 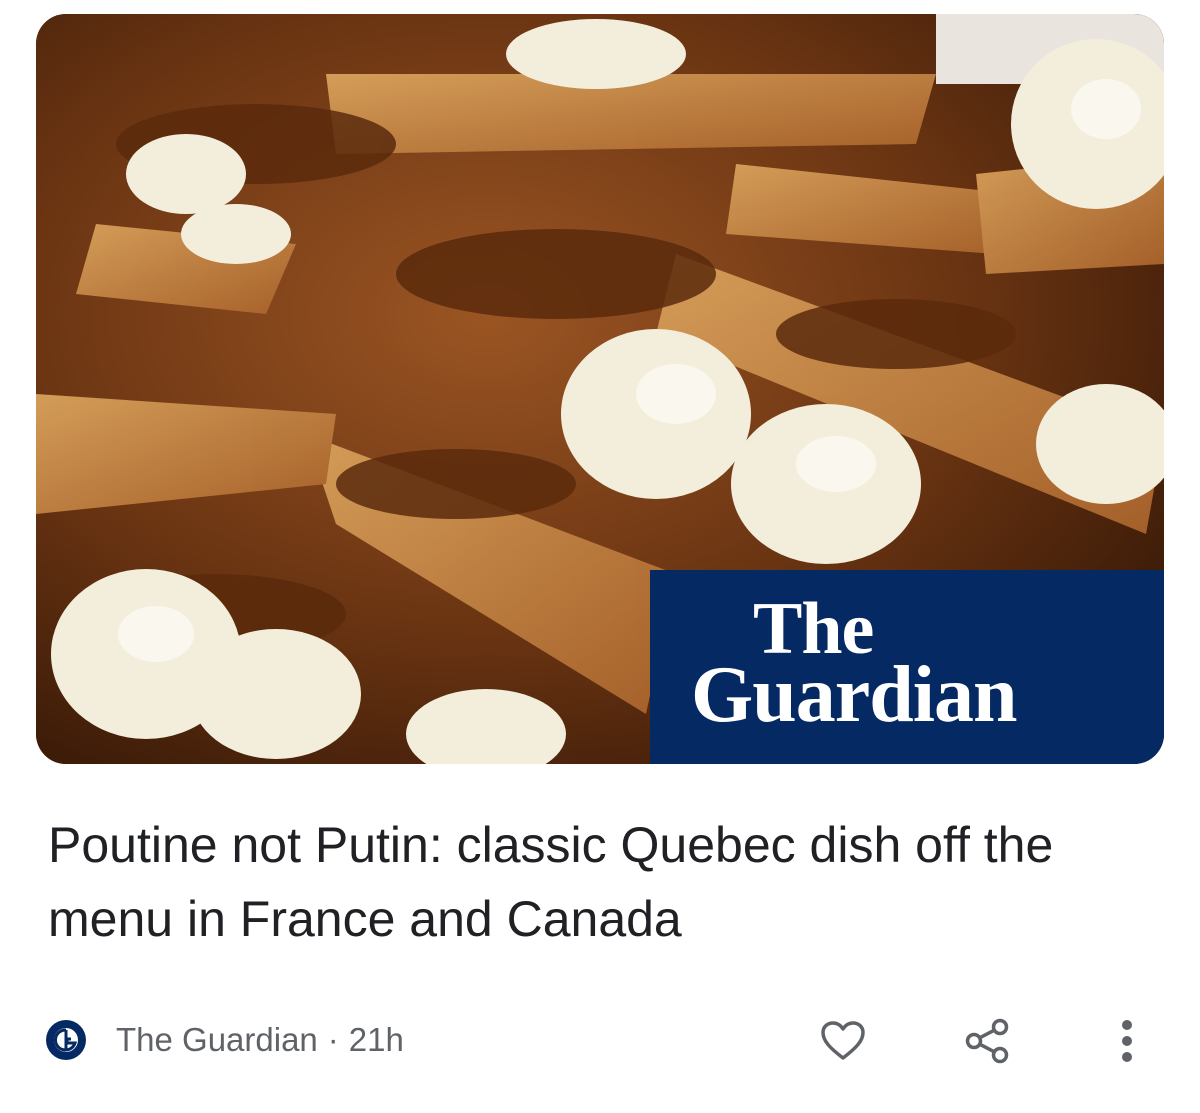 I want to click on brand-text-line2: Guardian, so click(x=854, y=695).